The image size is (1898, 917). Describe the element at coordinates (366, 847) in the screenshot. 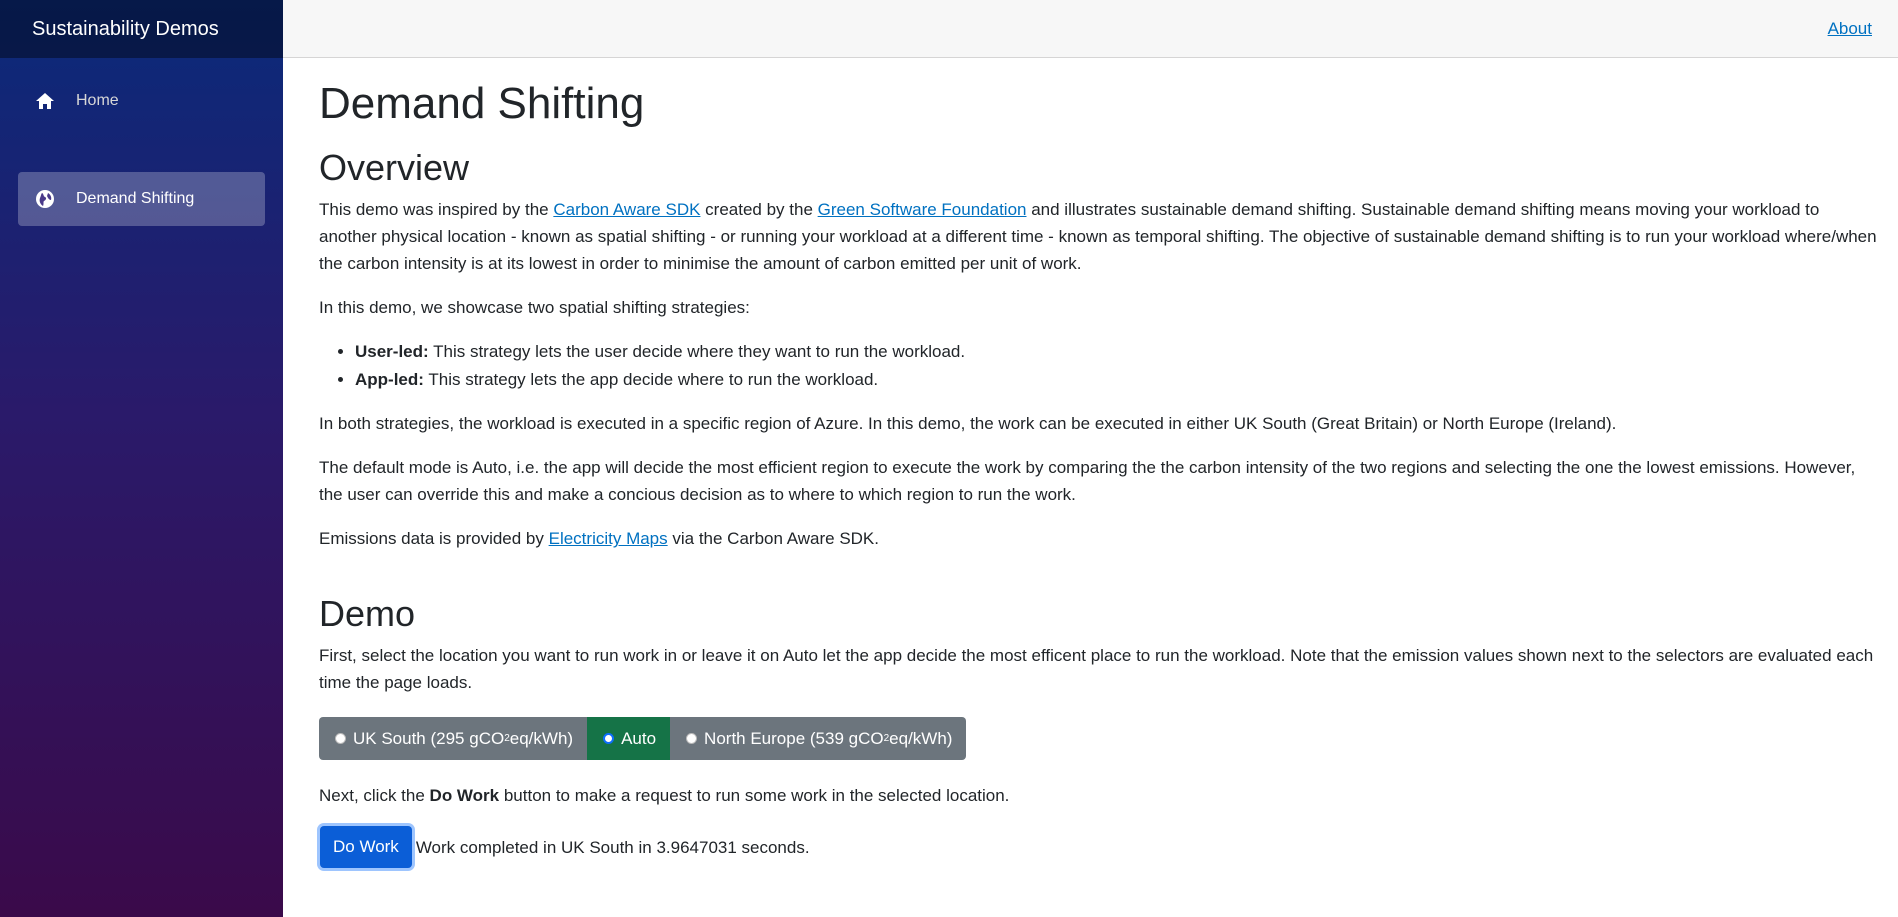

I see `do-work-button: Do Work` at that location.